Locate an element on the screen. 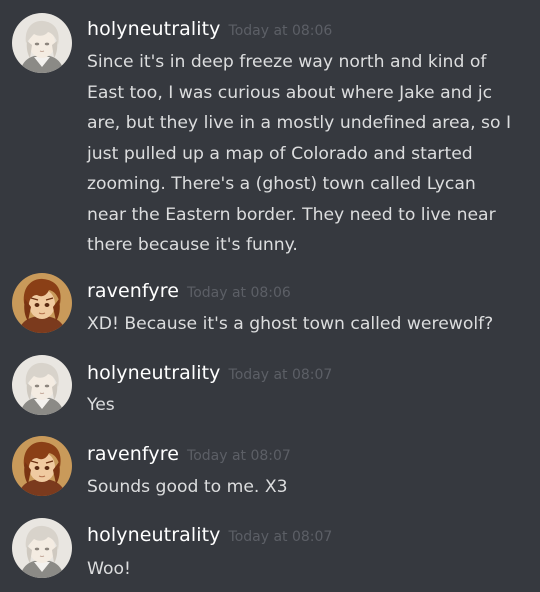 The width and height of the screenshot is (540, 592). message-text: Yes is located at coordinates (101, 405).